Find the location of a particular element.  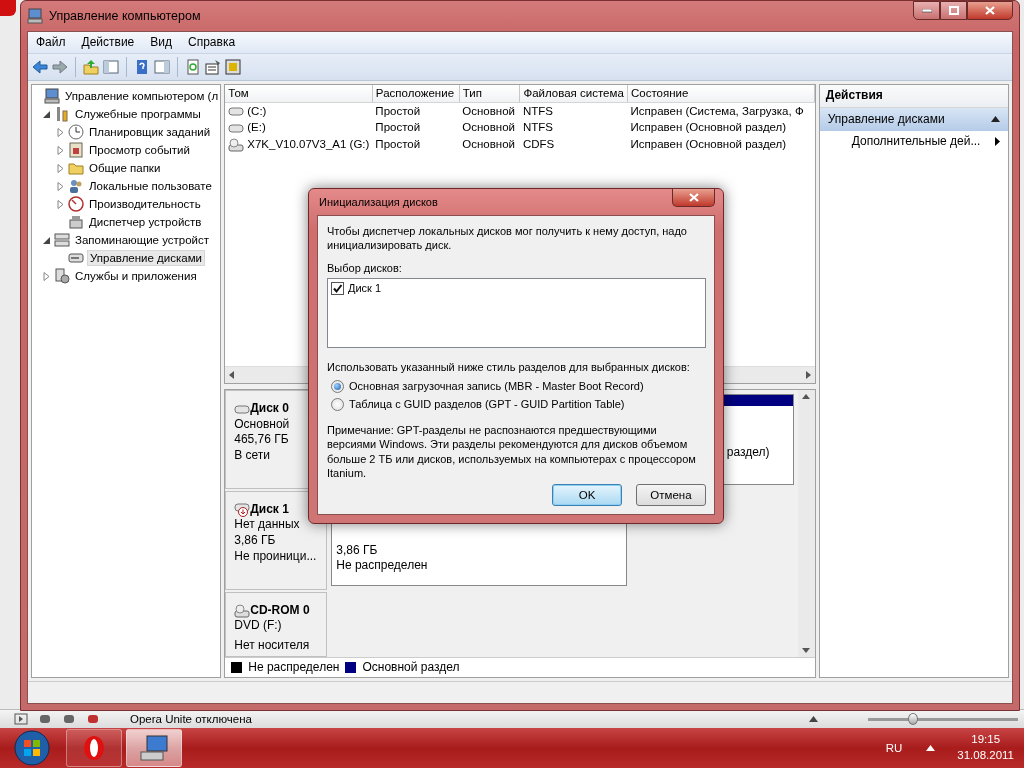

tree-item: Служебные программы is located at coordinates (138, 114).